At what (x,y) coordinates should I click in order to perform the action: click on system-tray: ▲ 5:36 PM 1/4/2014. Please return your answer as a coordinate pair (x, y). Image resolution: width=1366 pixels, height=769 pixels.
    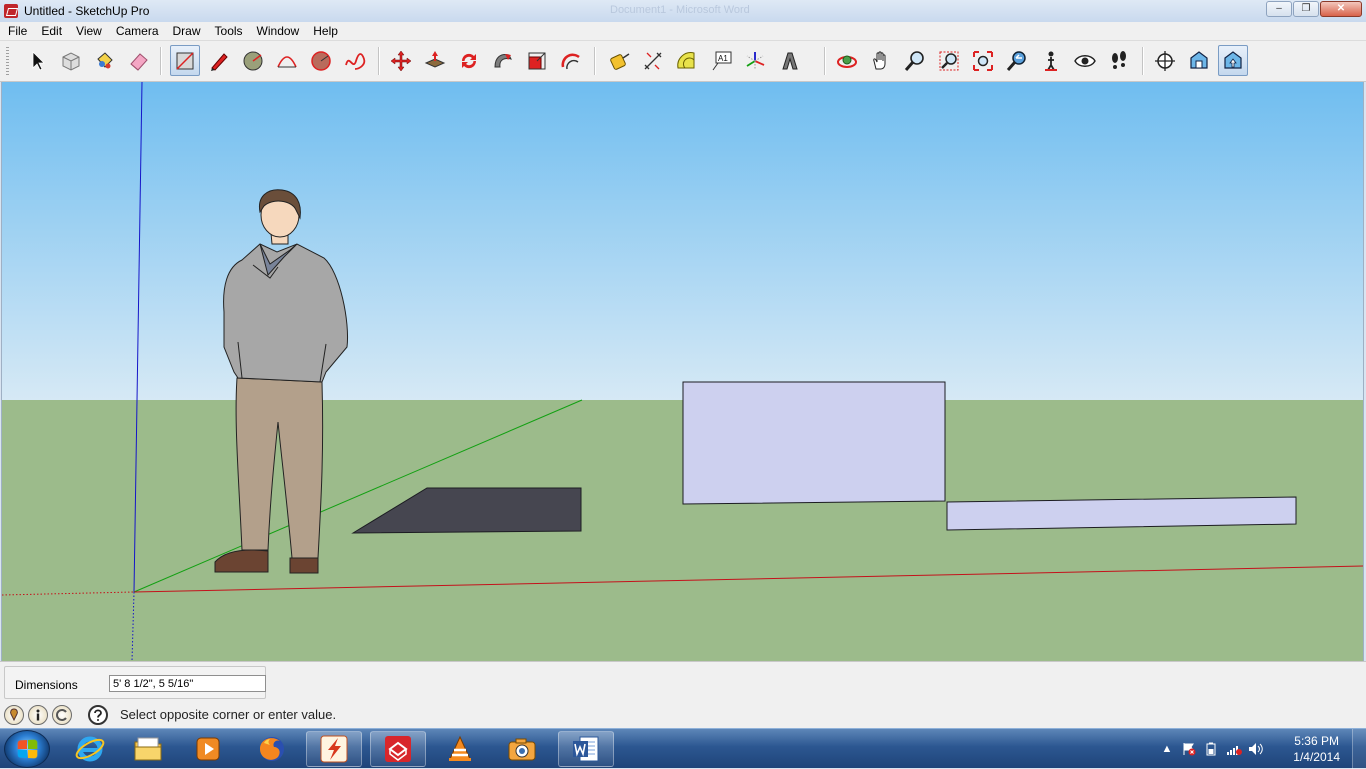
    Looking at the image, I should click on (1261, 749).